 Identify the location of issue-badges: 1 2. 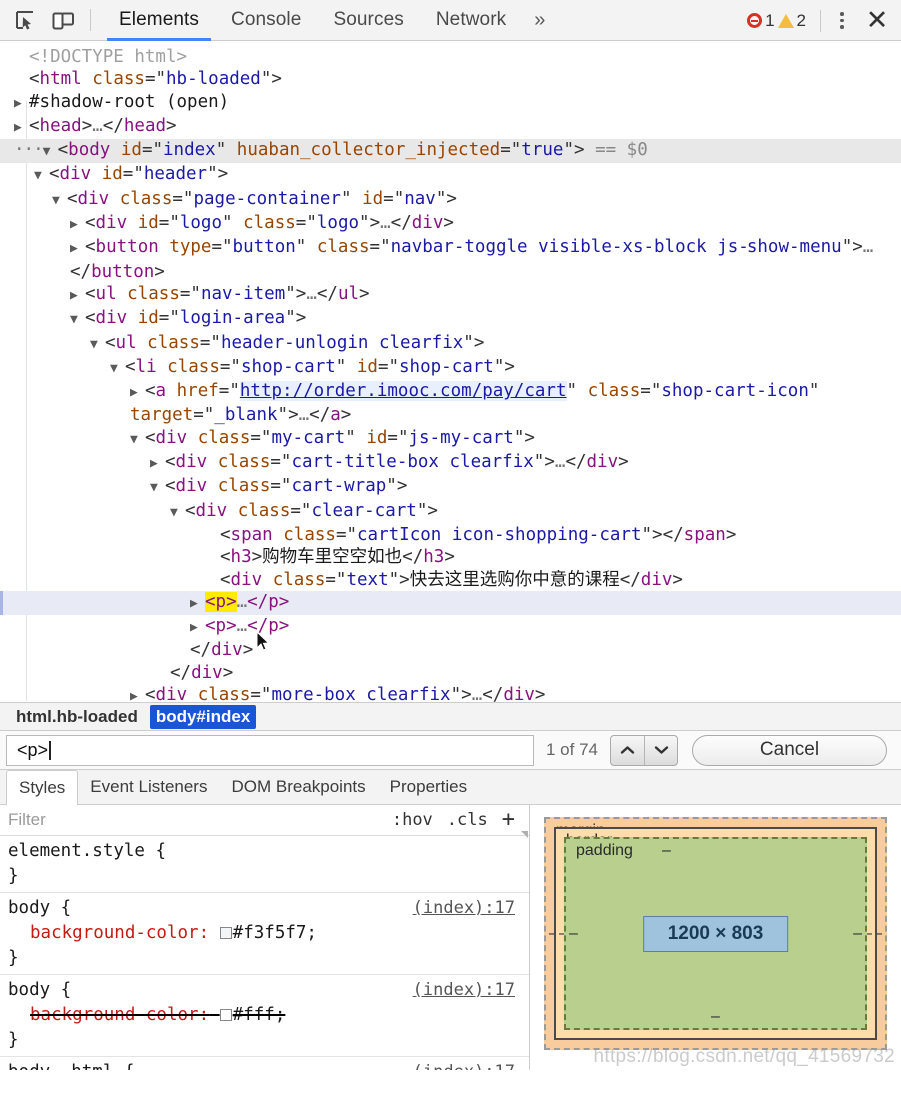
(780, 21).